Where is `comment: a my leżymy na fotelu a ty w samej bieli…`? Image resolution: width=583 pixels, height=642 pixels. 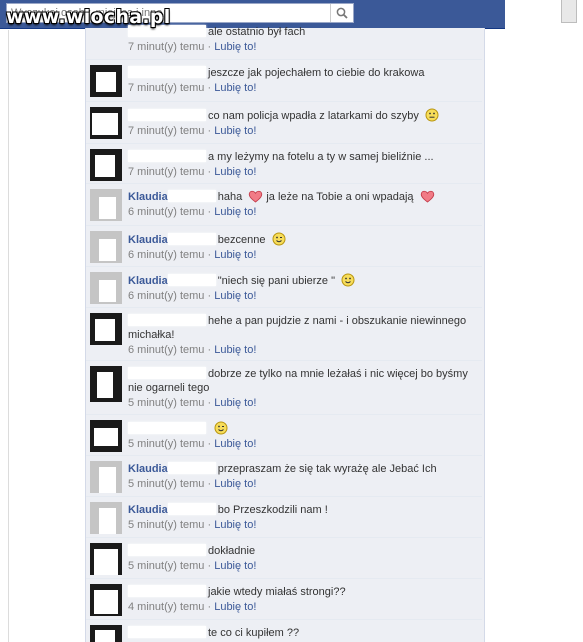
comment: a my leżymy na fotelu a ty w samej bieli… is located at coordinates (284, 164).